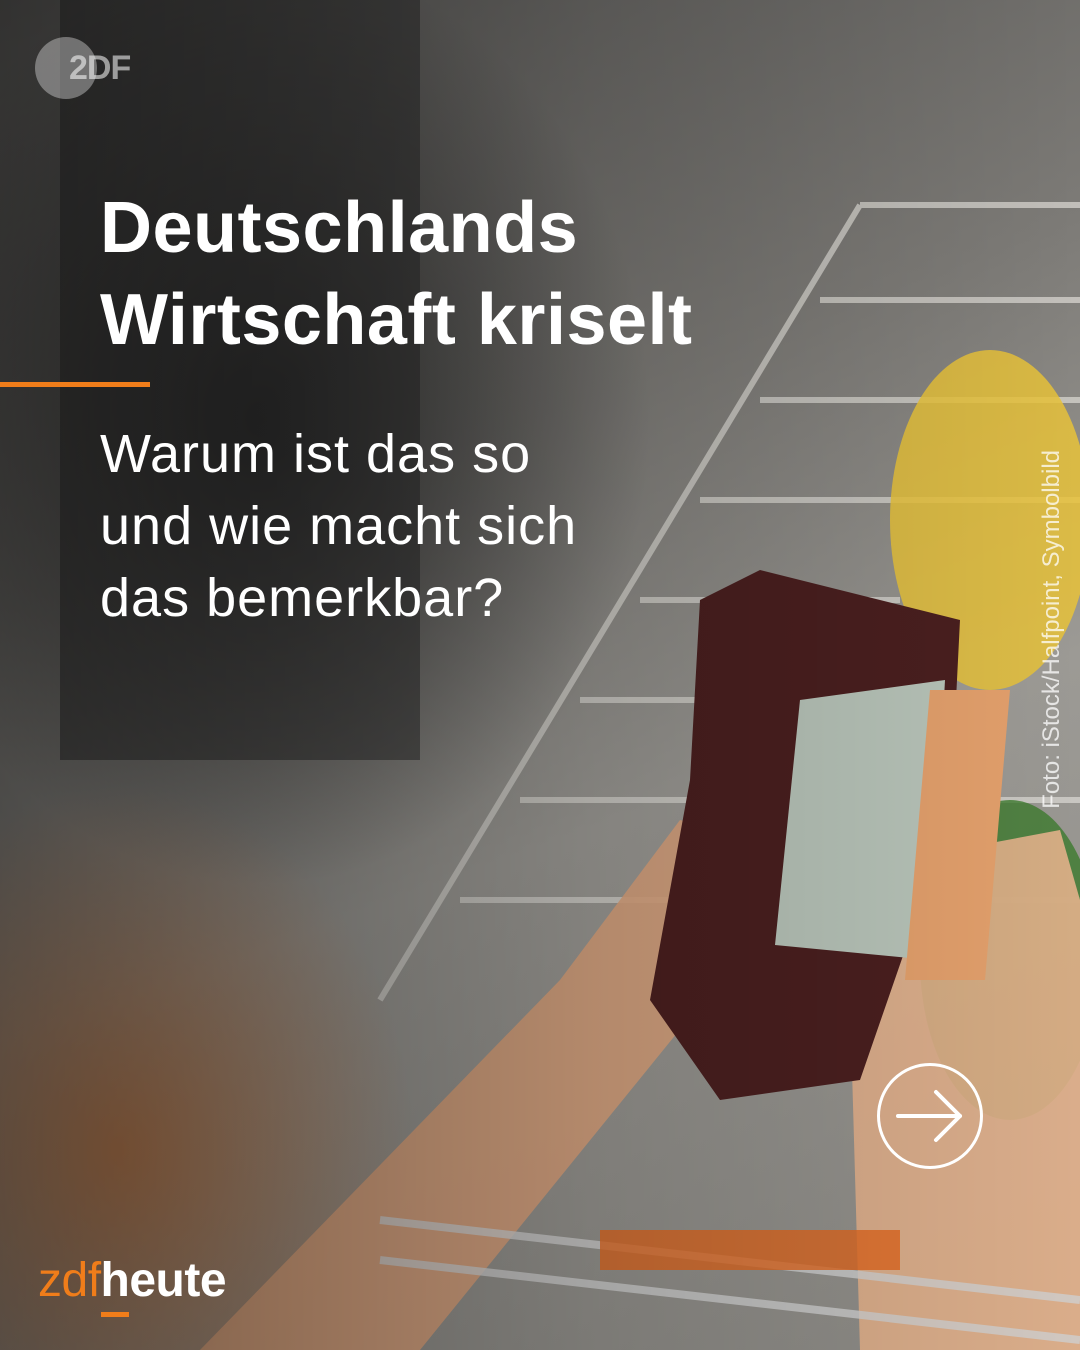 This screenshot has height=1350, width=1080. What do you see at coordinates (75, 384) in the screenshot?
I see `accent-divider` at bounding box center [75, 384].